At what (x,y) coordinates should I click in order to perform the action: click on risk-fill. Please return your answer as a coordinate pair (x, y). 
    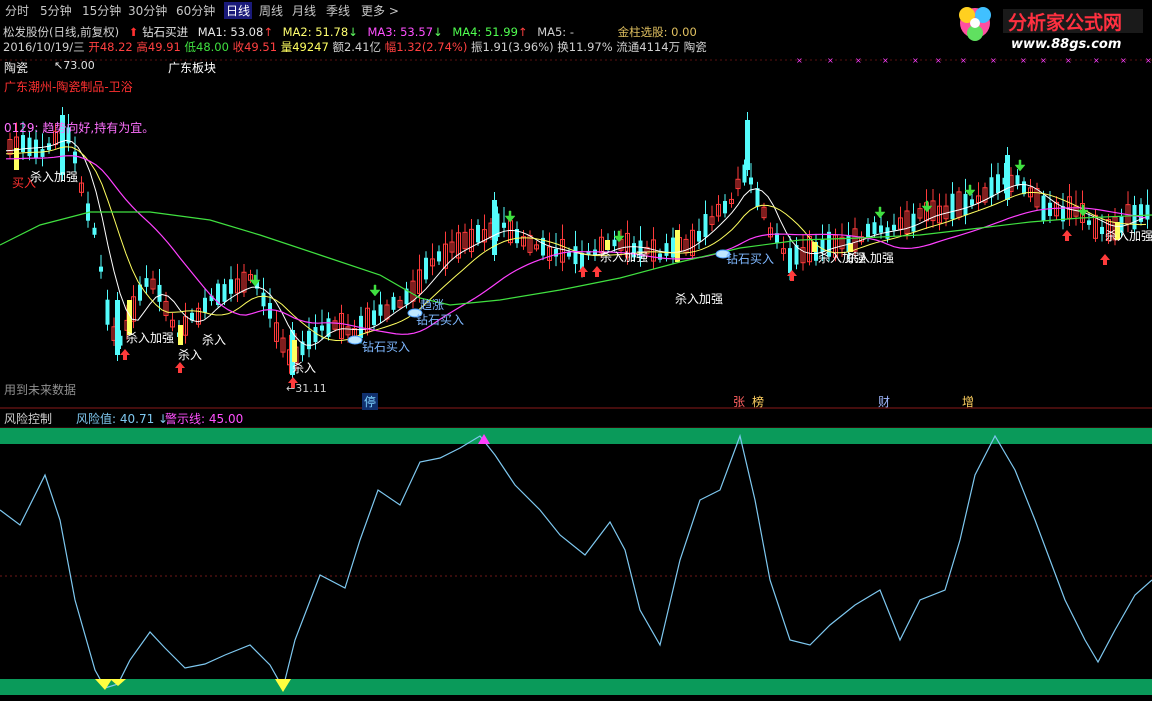
    Looking at the image, I should click on (292, 563).